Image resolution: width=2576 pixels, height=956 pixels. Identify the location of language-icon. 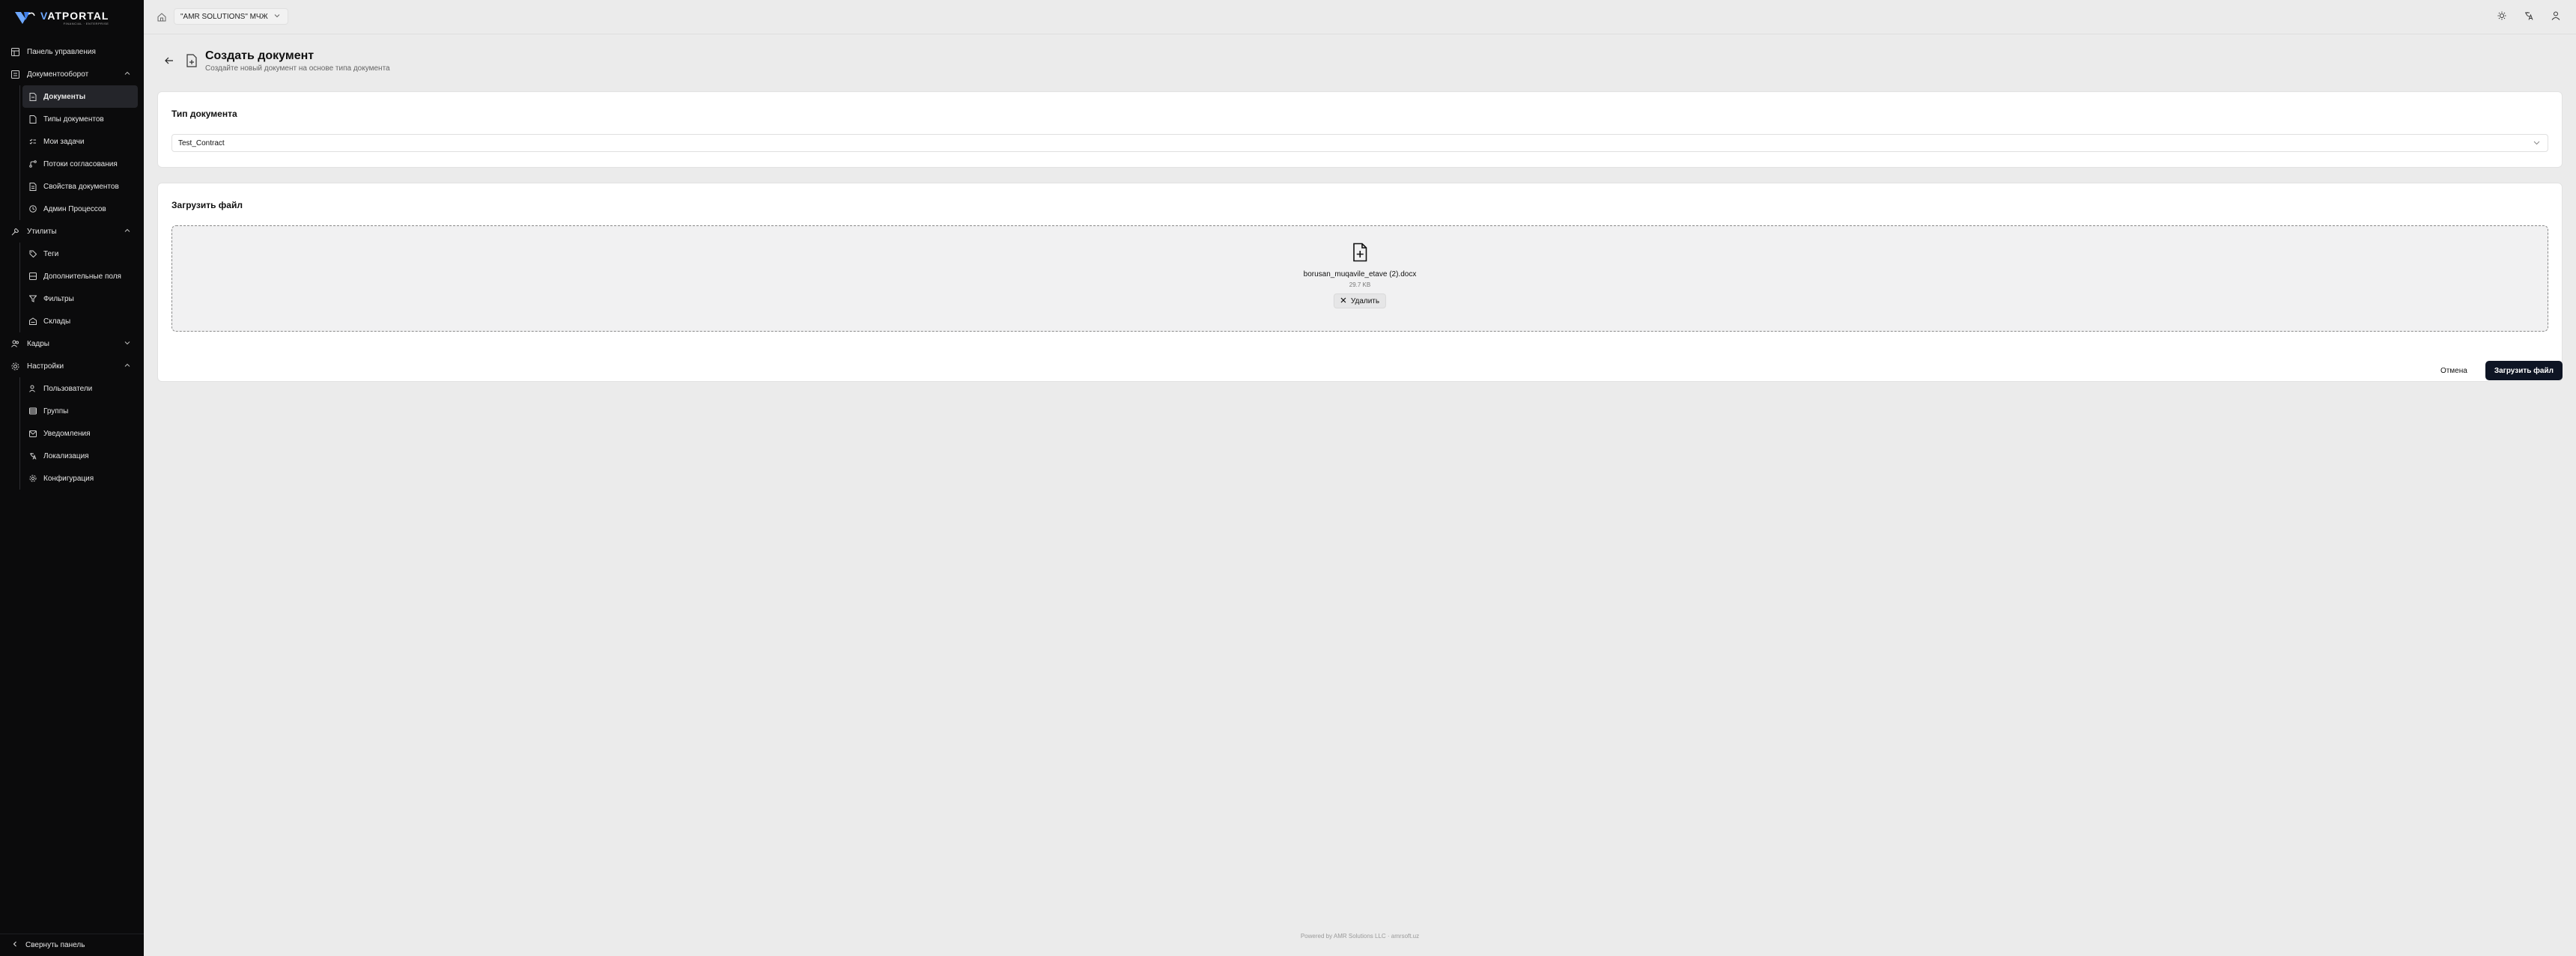
(2529, 15).